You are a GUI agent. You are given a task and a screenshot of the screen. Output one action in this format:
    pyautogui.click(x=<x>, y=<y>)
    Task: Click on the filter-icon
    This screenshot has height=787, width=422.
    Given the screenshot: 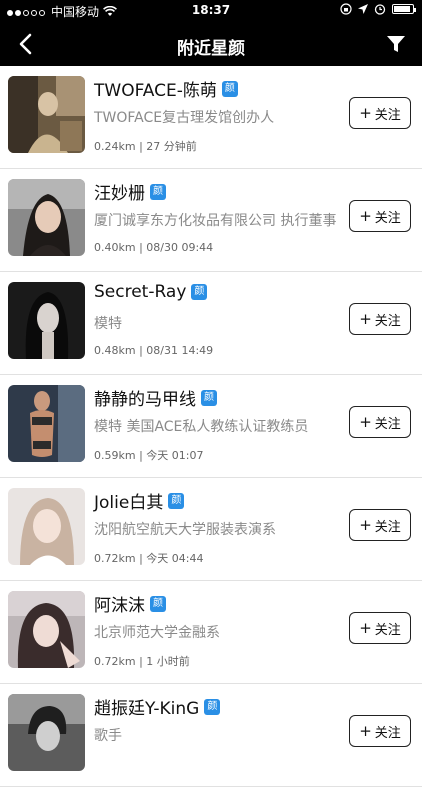 What is the action you would take?
    pyautogui.click(x=396, y=44)
    